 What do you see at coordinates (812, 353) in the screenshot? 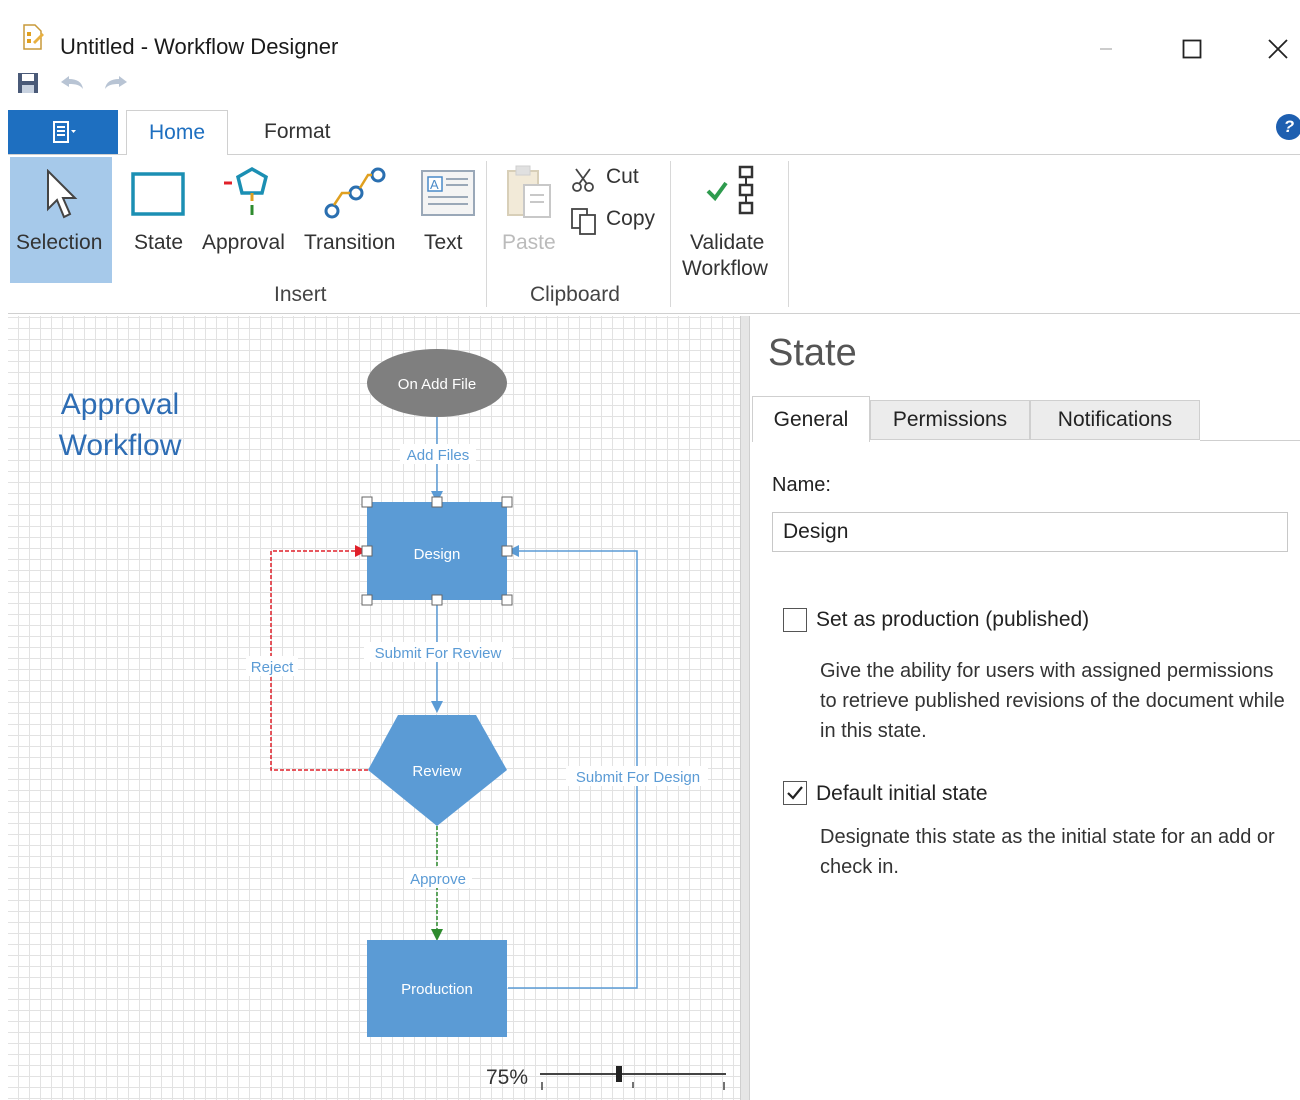
I see `panel-title: State` at bounding box center [812, 353].